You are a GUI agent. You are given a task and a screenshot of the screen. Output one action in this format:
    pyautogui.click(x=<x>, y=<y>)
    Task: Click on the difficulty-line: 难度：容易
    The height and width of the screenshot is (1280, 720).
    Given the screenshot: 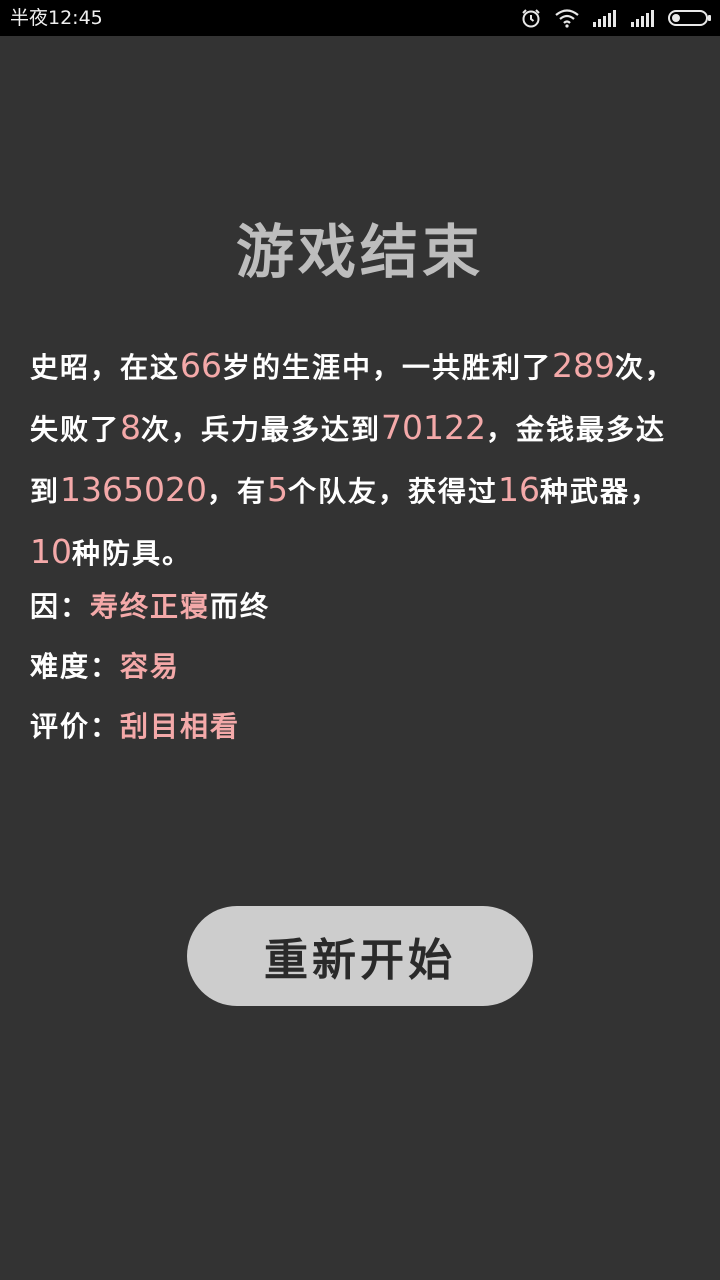 What is the action you would take?
    pyautogui.click(x=360, y=667)
    